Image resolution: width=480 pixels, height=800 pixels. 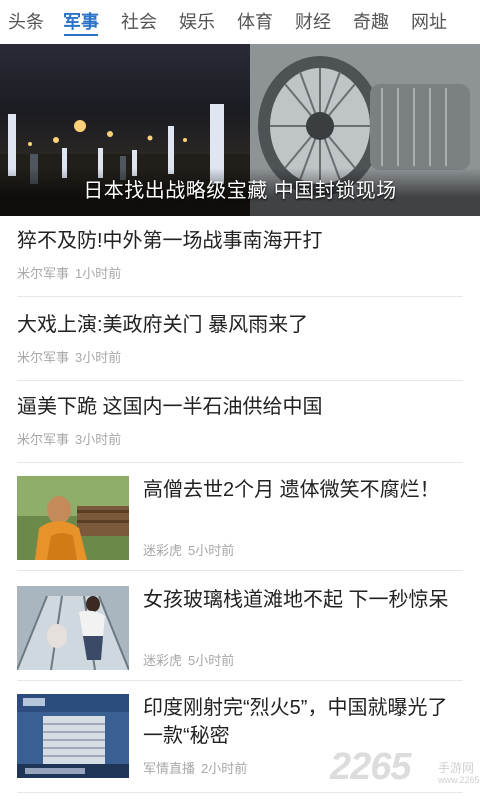 I want to click on news-meta: 军情直播 2小时前, so click(x=195, y=767).